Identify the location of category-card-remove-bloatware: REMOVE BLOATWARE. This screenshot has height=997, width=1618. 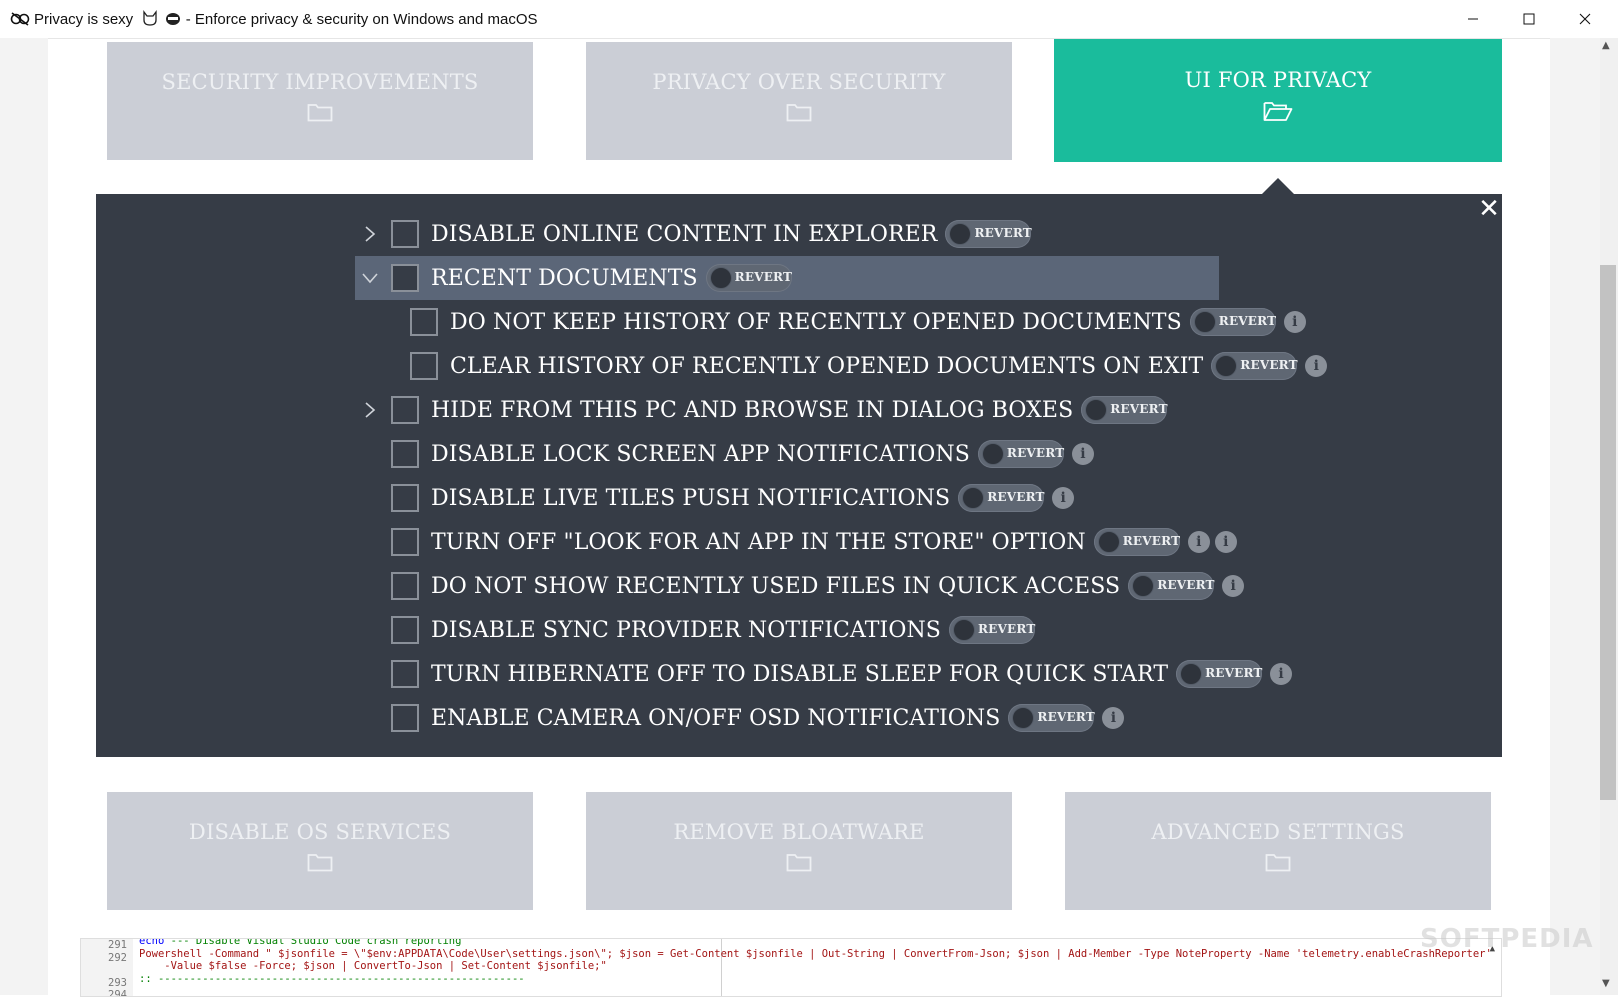
(799, 851).